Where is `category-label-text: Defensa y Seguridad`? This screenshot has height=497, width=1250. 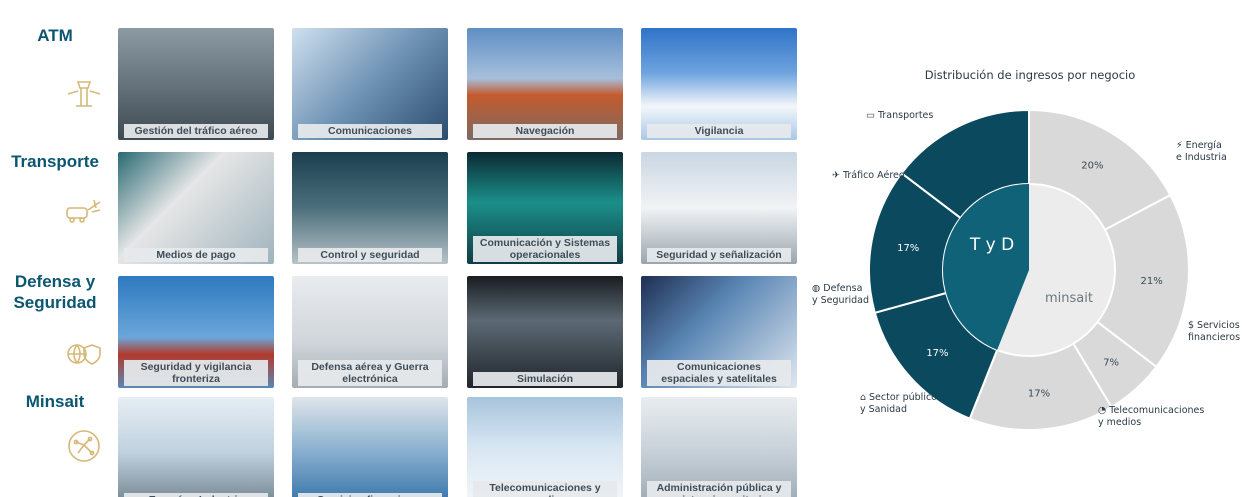 category-label-text: Defensa y Seguridad is located at coordinates (840, 294).